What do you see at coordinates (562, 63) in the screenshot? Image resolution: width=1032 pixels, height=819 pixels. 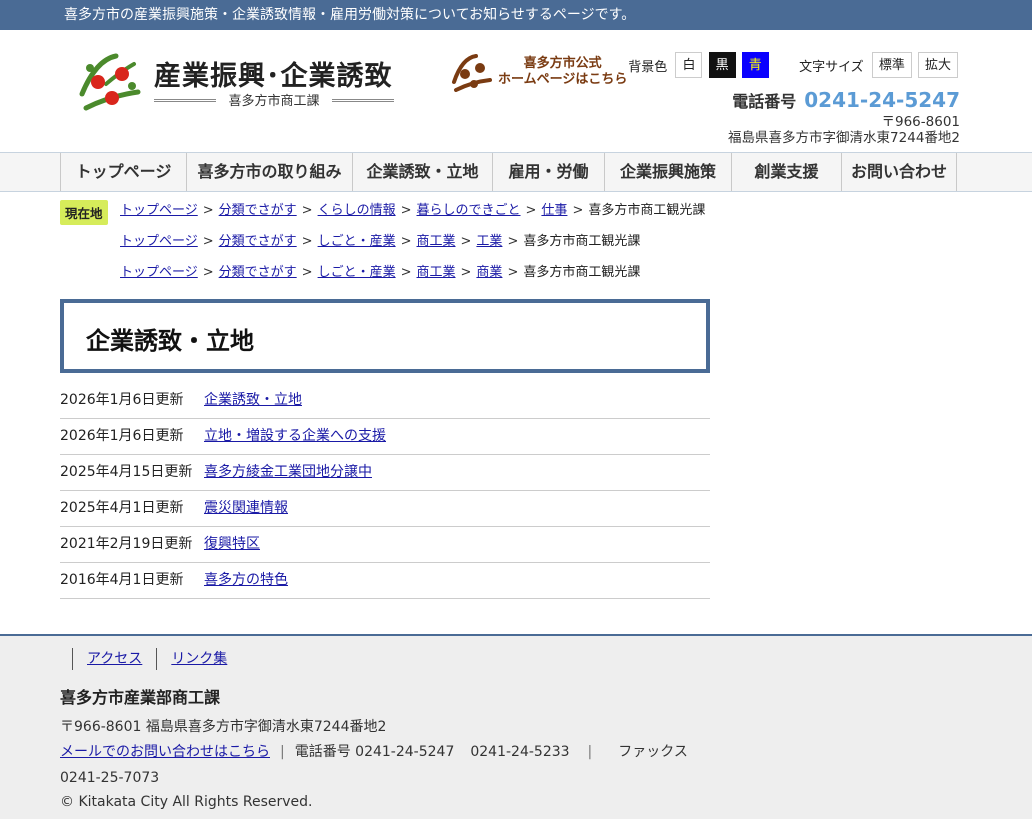 I see `city-homepage-line1: 喜多方市公式` at bounding box center [562, 63].